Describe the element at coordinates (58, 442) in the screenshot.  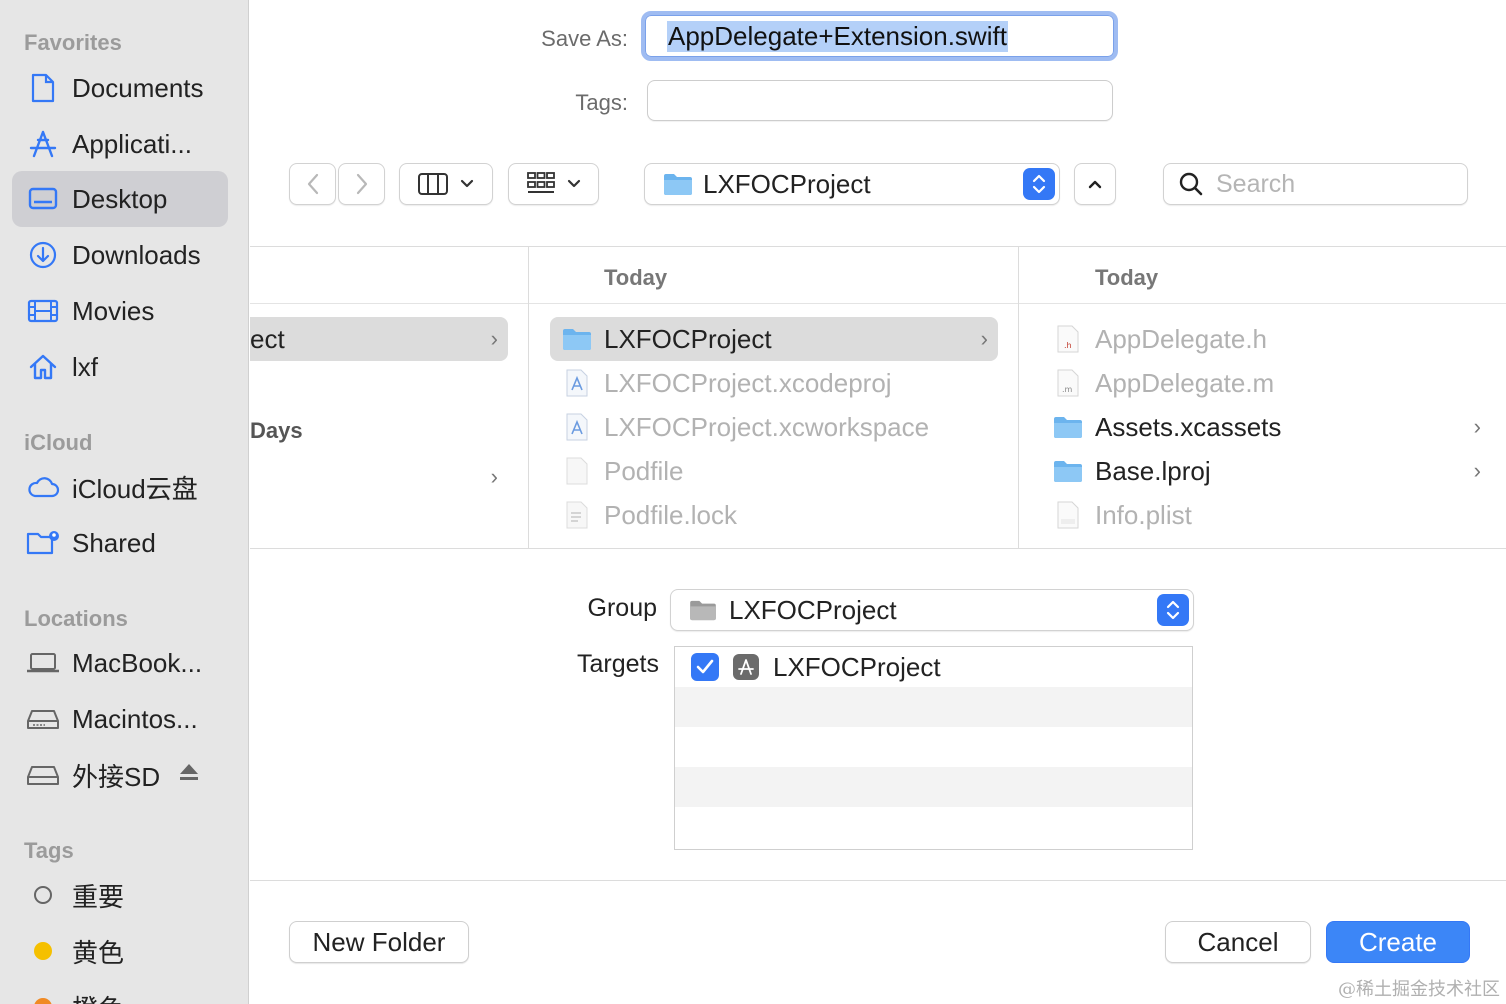
I see `icloud-heading: iCloud` at that location.